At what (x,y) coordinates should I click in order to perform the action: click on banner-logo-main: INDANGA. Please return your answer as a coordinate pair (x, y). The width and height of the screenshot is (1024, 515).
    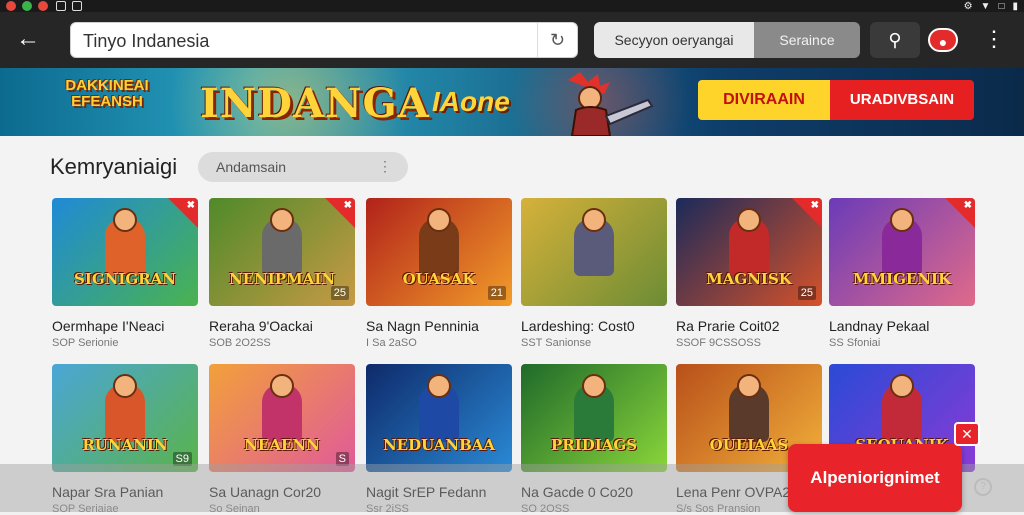
    Looking at the image, I should click on (315, 103).